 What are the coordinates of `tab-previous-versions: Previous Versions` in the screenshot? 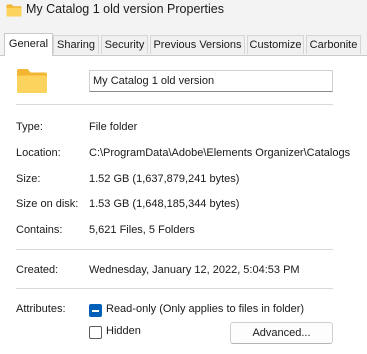 It's located at (197, 44).